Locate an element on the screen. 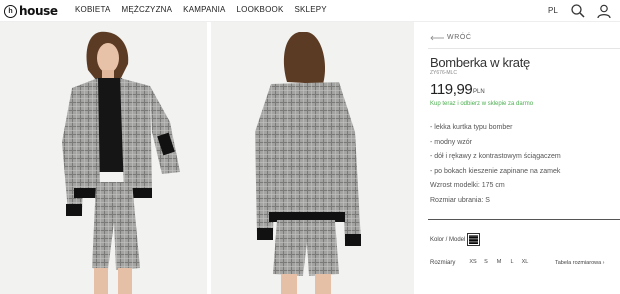  logo: h house is located at coordinates (31, 11).